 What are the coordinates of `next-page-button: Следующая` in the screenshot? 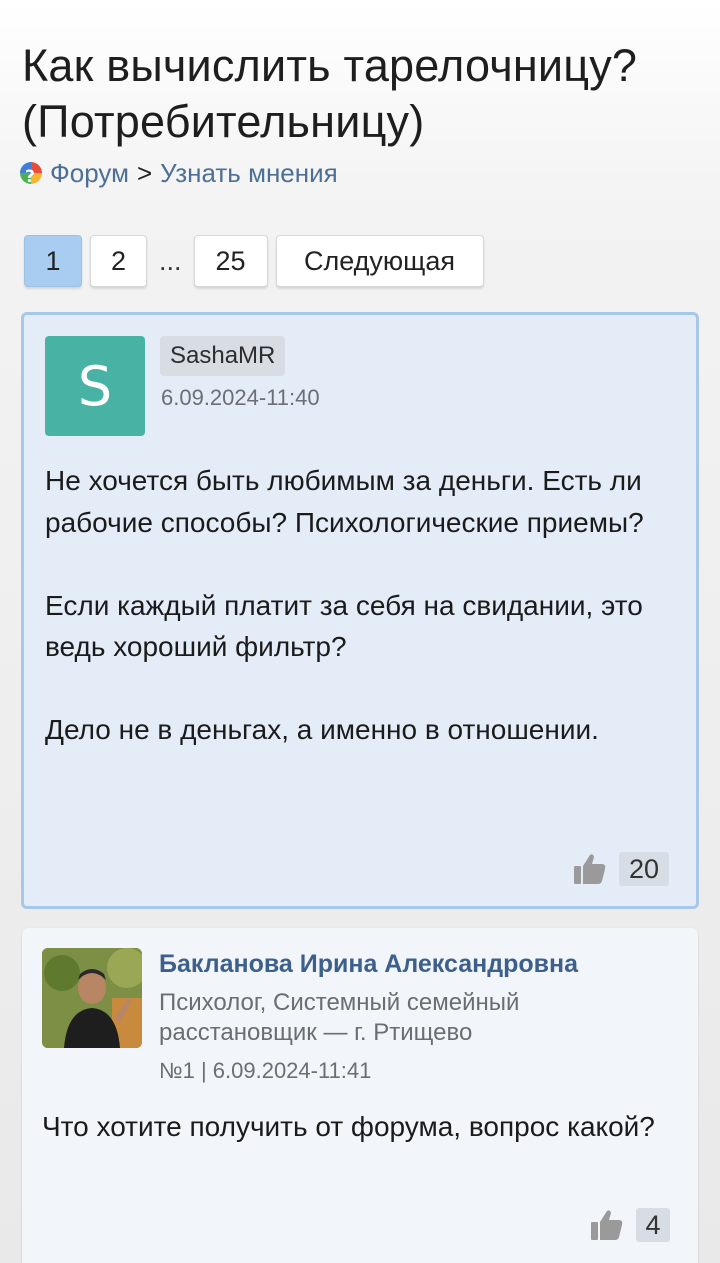 It's located at (379, 261).